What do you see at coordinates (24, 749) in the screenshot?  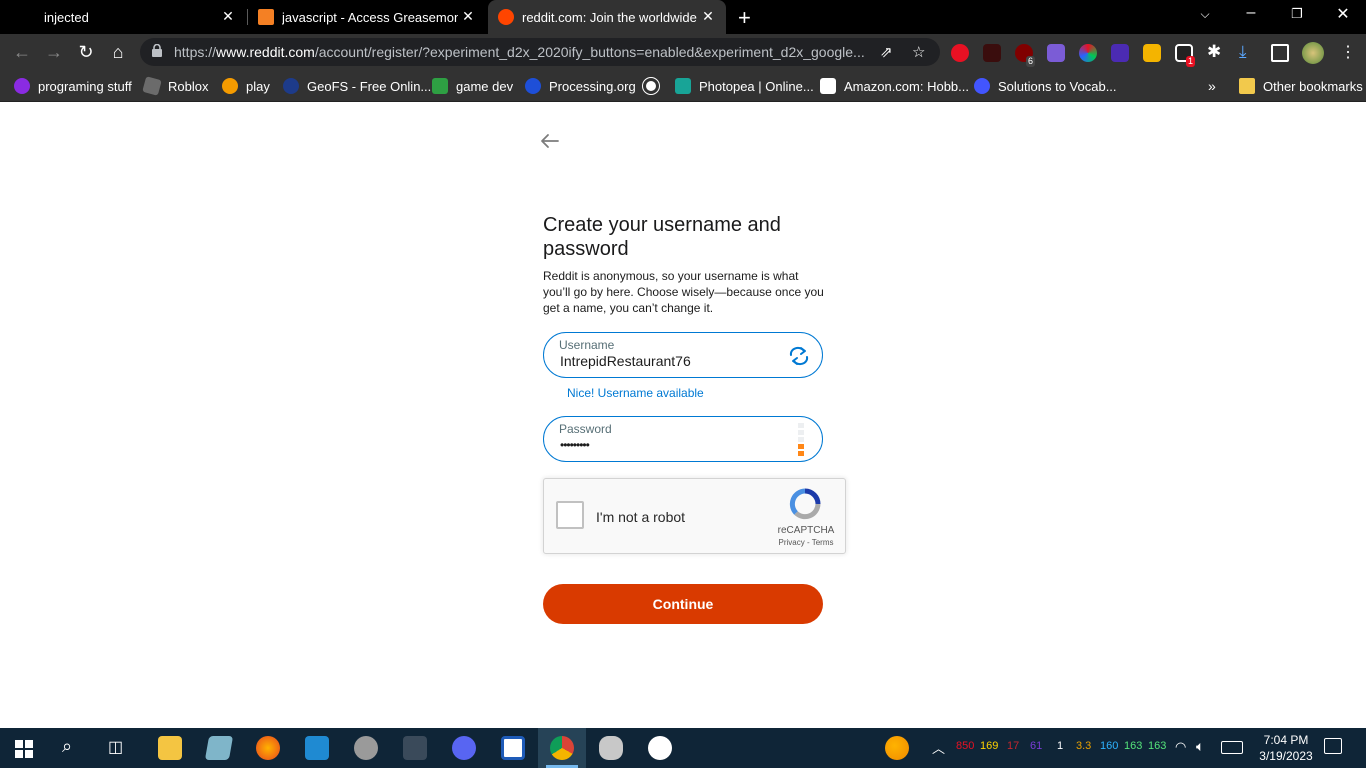 I see `windows-start-icon` at bounding box center [24, 749].